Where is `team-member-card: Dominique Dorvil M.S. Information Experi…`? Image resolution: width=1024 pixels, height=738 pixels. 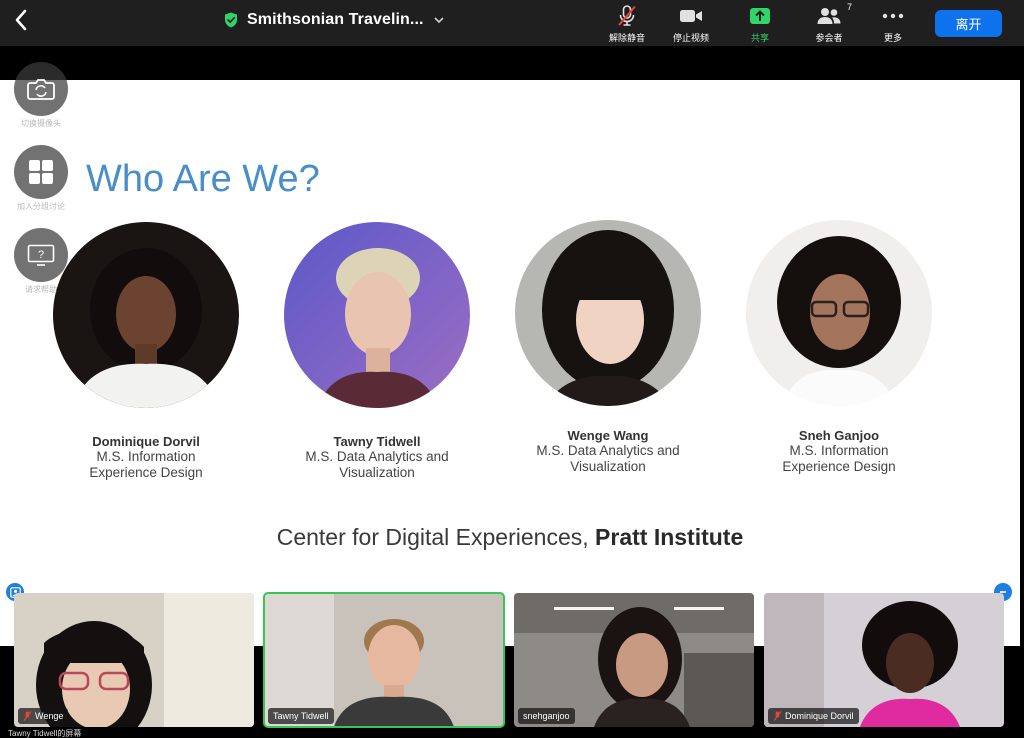 team-member-card: Dominique Dorvil M.S. Information Experi… is located at coordinates (146, 351).